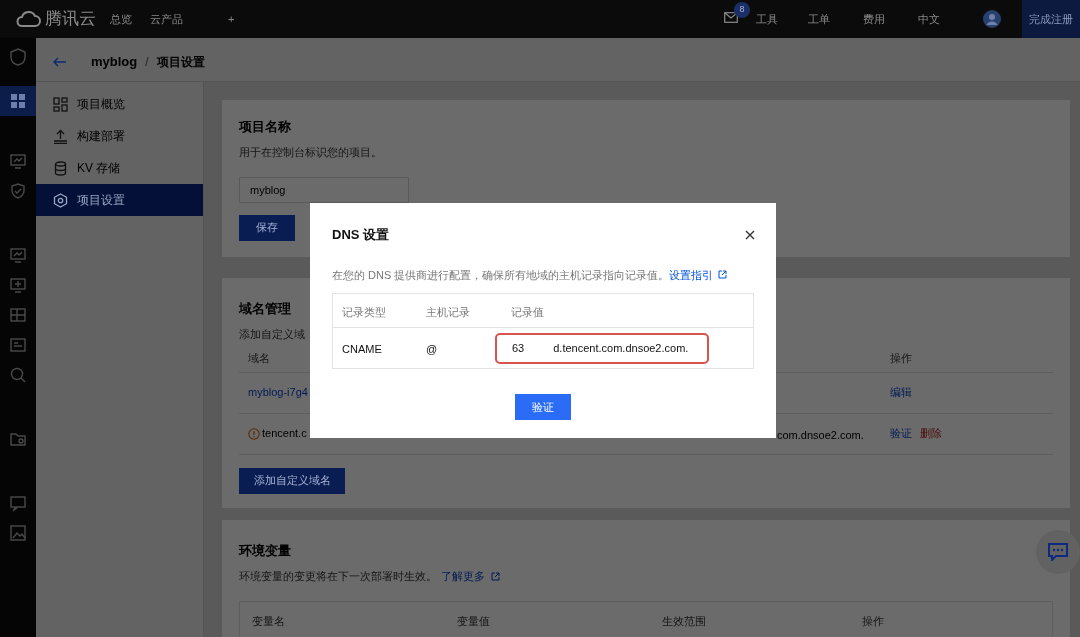 The height and width of the screenshot is (637, 1080). I want to click on section-title: 项目名称, so click(265, 127).